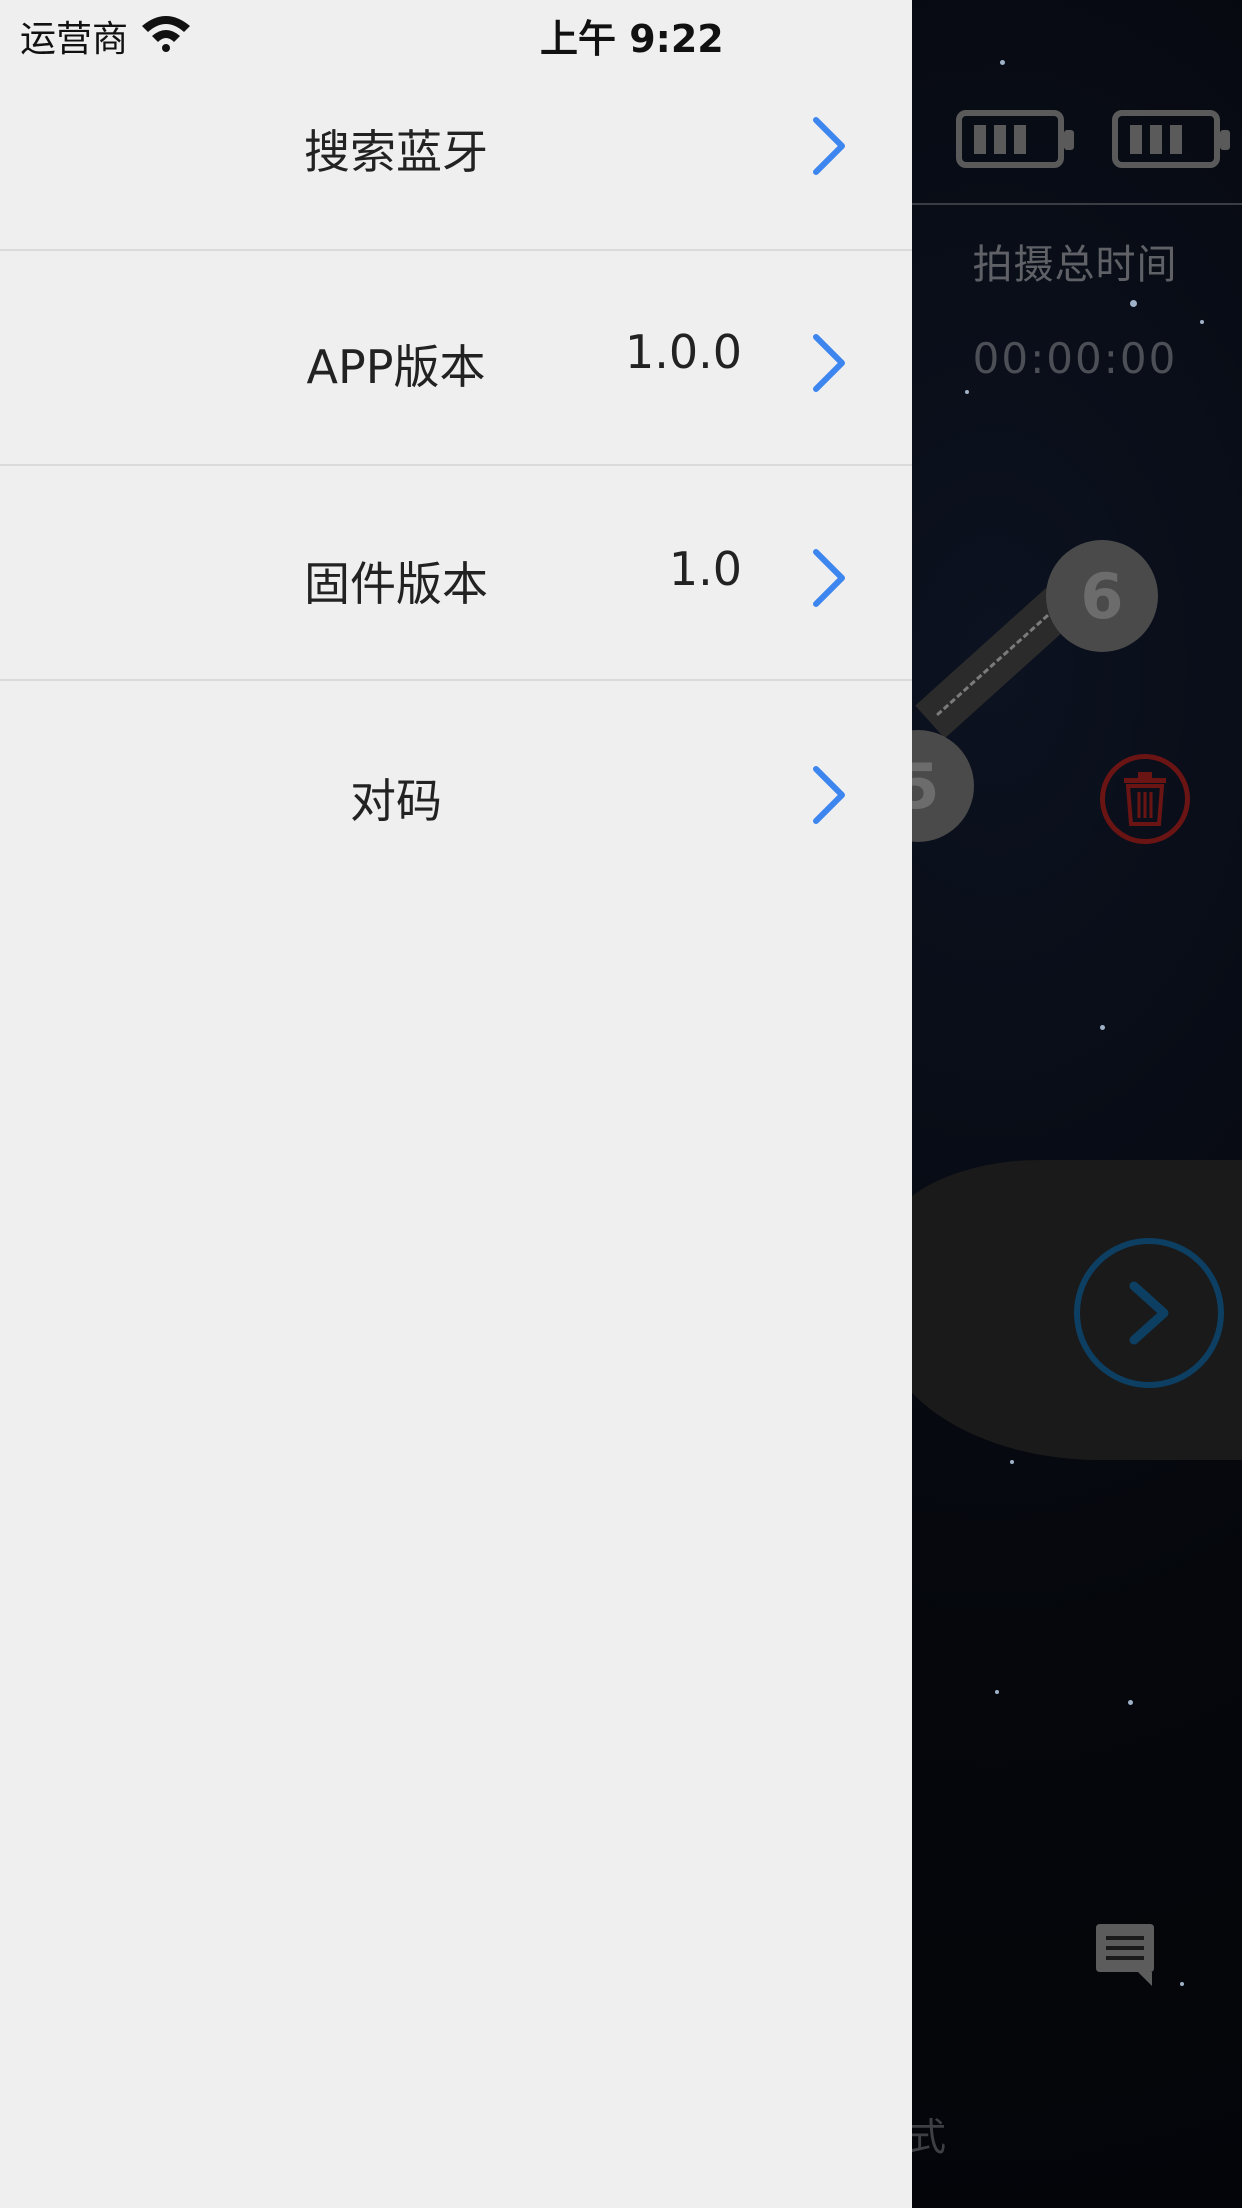  I want to click on menu-item-label: 搜索蓝牙, so click(396, 152).